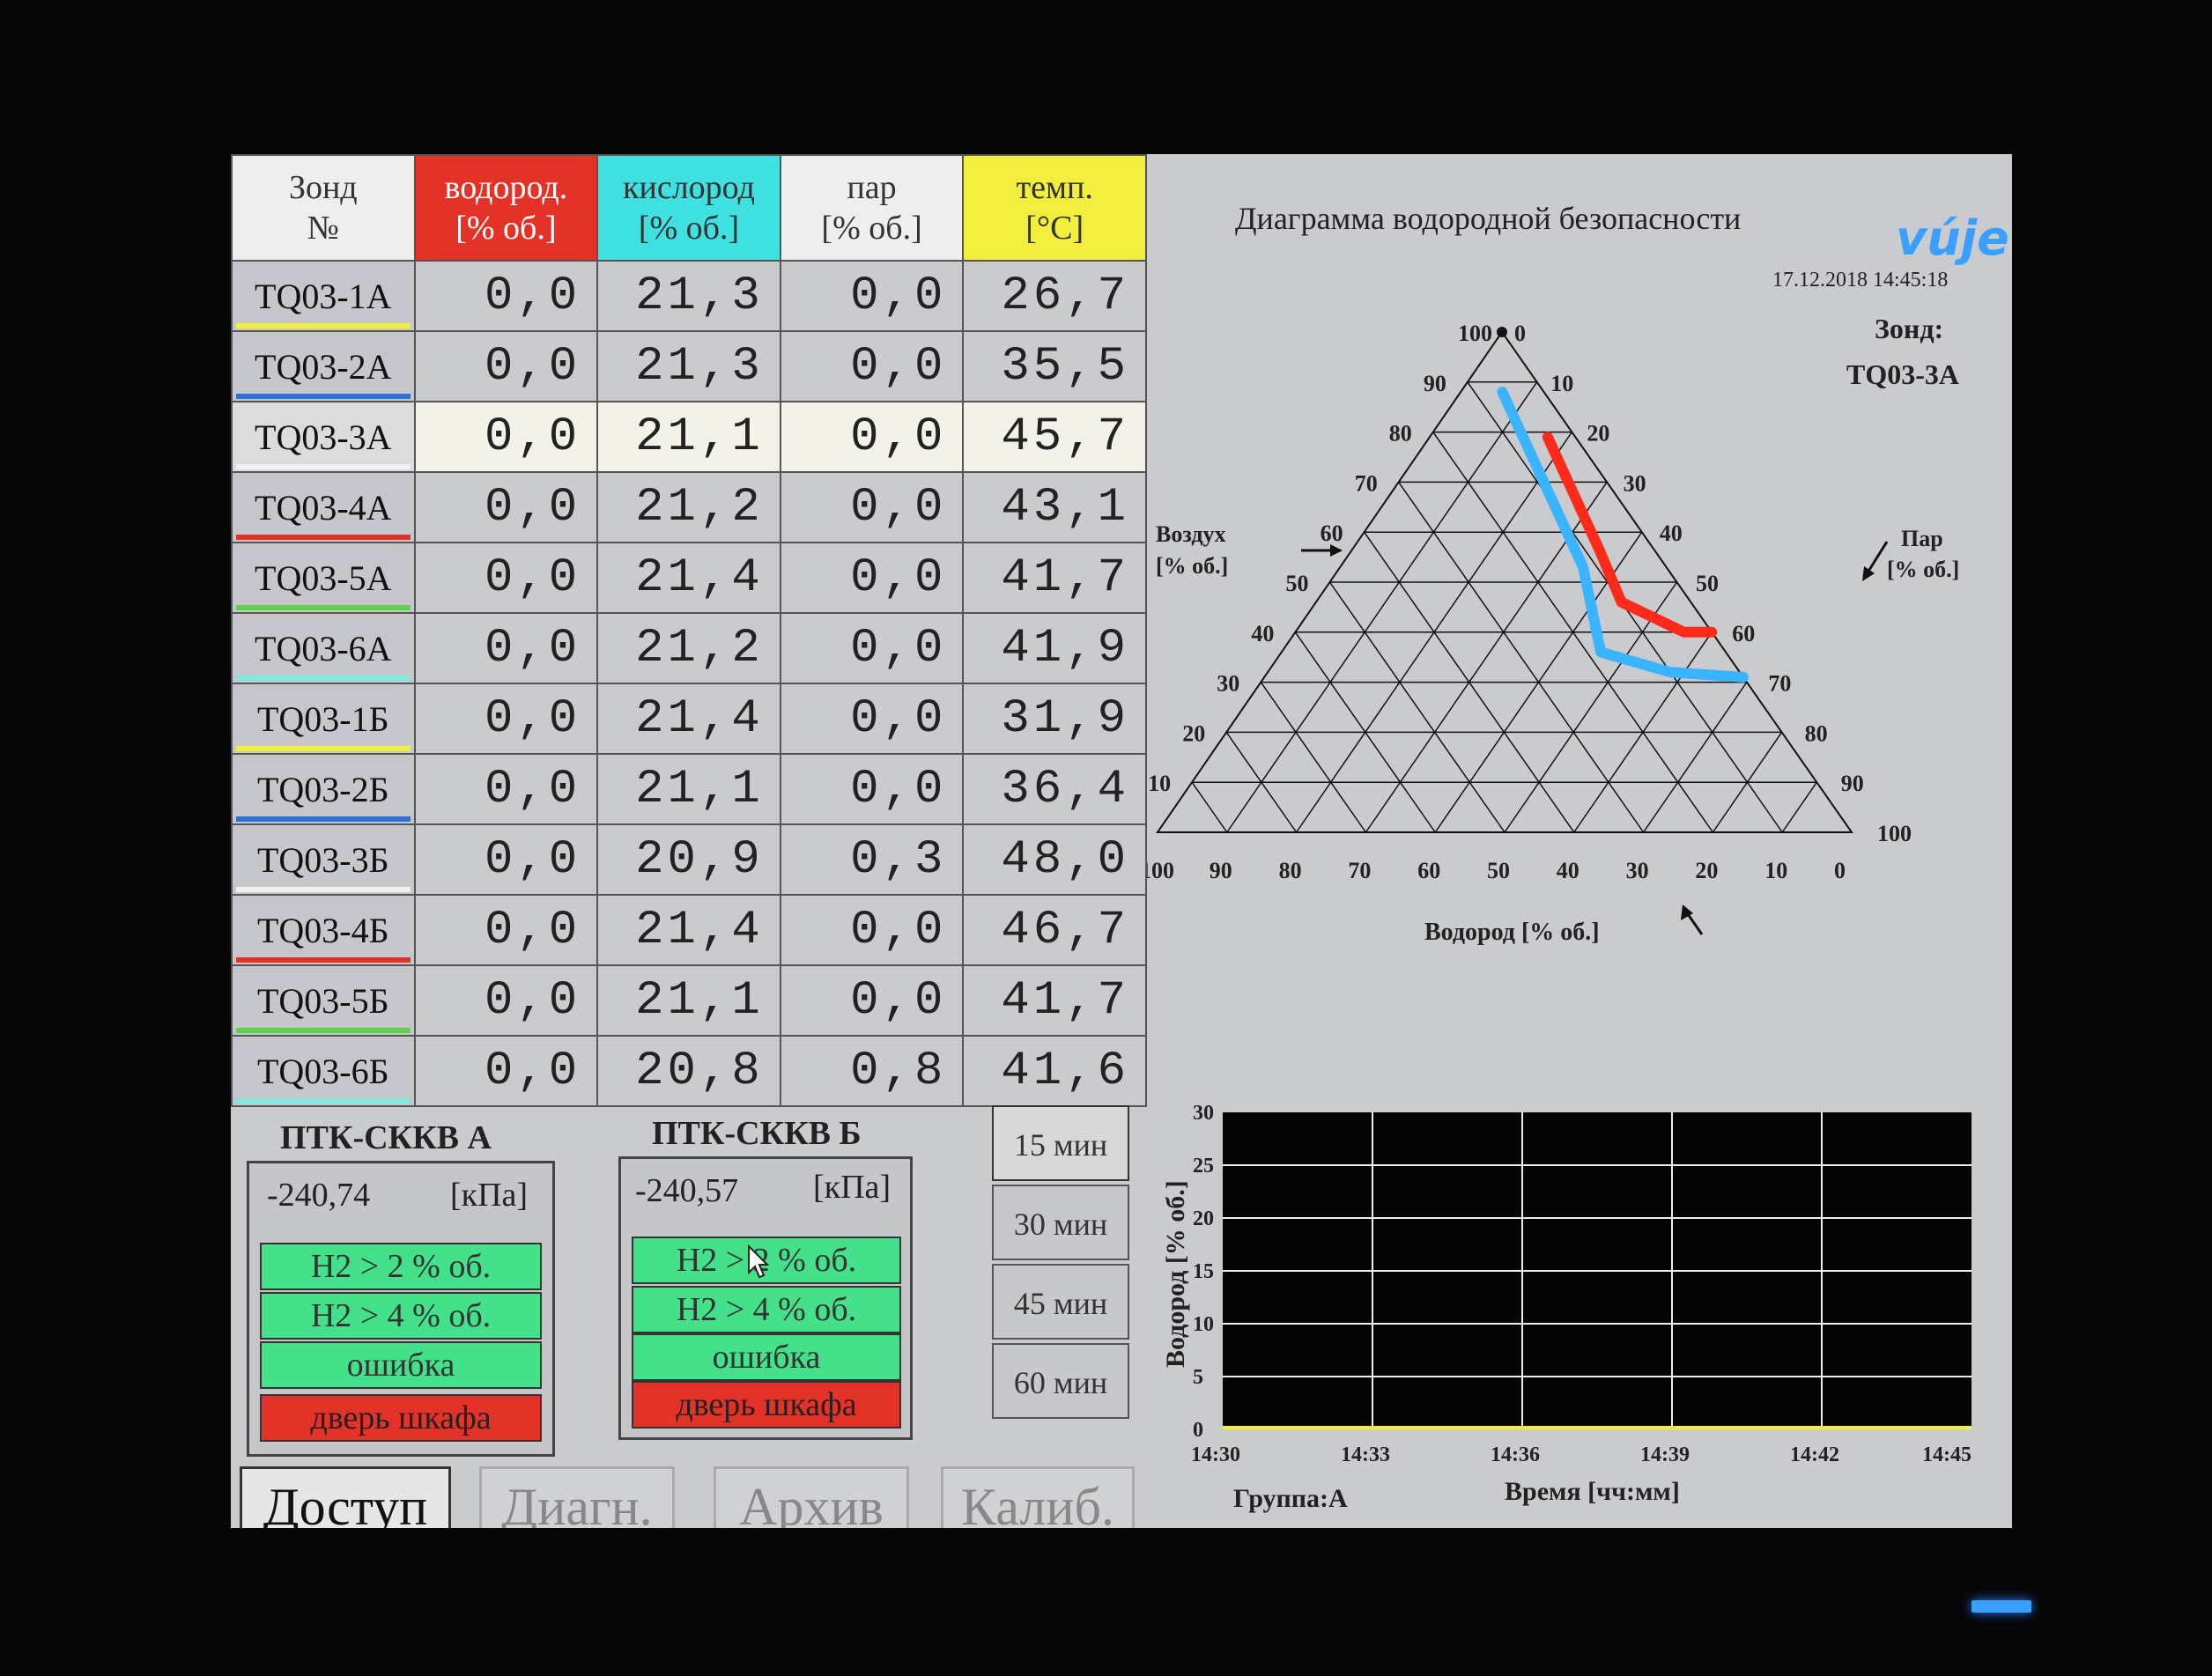 The image size is (2212, 1676). Describe the element at coordinates (1054, 719) in the screenshot. I see `temperature-value: 31,9` at that location.